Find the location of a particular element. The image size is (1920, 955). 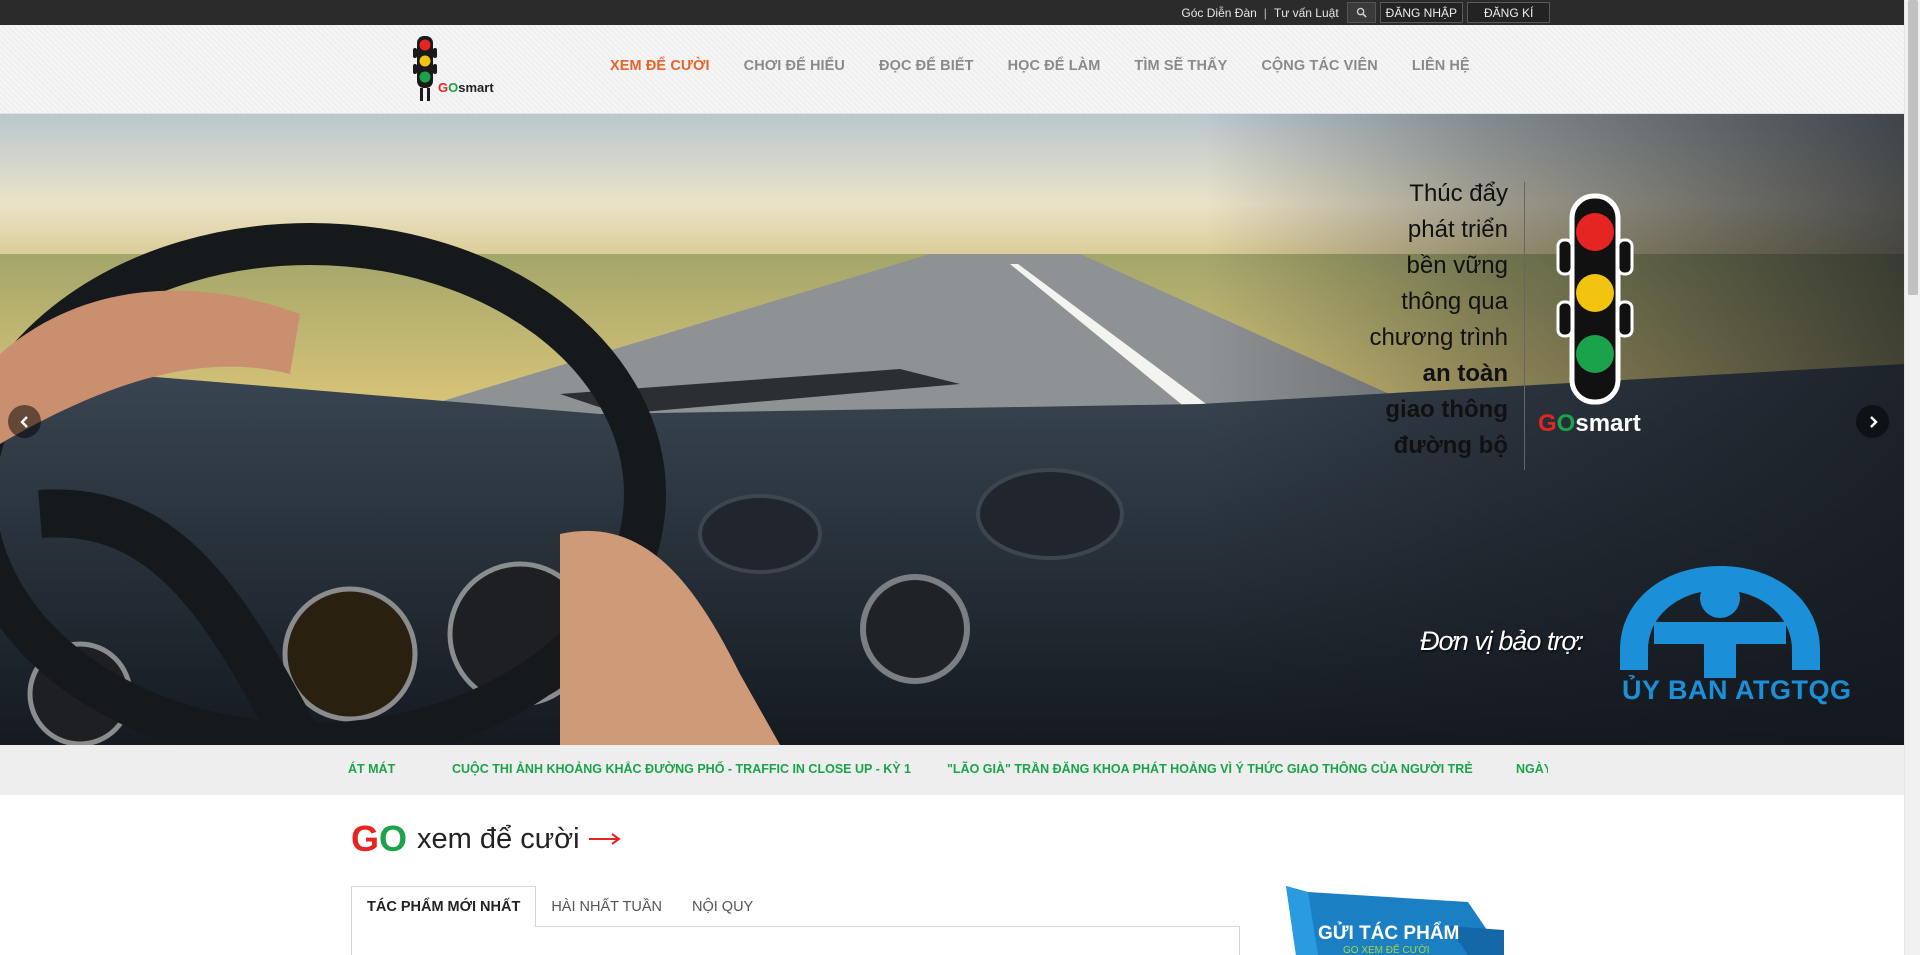

tab-rules: NỘI QUY is located at coordinates (722, 906).